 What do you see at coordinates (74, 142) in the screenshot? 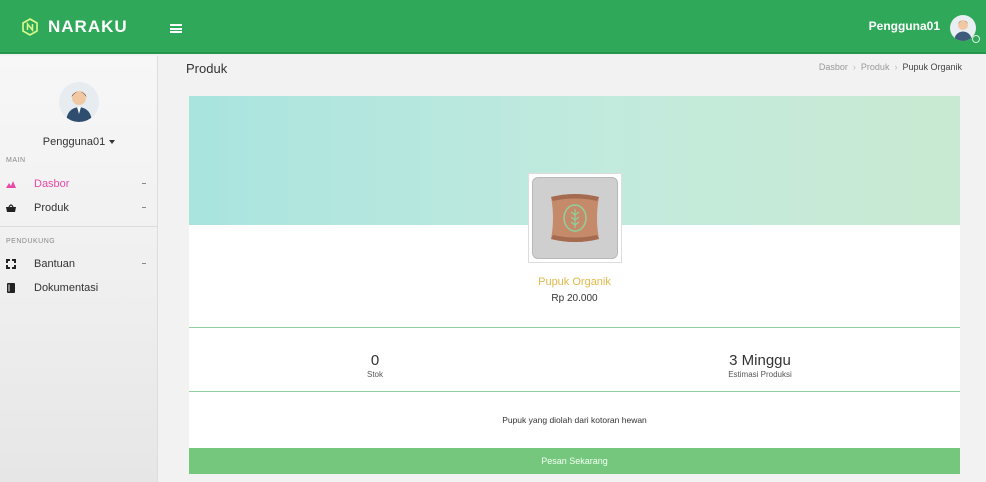
I see `sidebar-username: Pengguna01` at bounding box center [74, 142].